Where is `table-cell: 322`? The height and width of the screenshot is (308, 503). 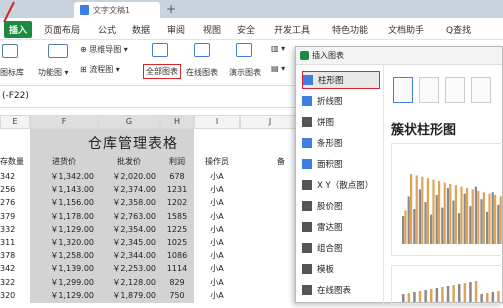 table-cell: 322 is located at coordinates (15, 283).